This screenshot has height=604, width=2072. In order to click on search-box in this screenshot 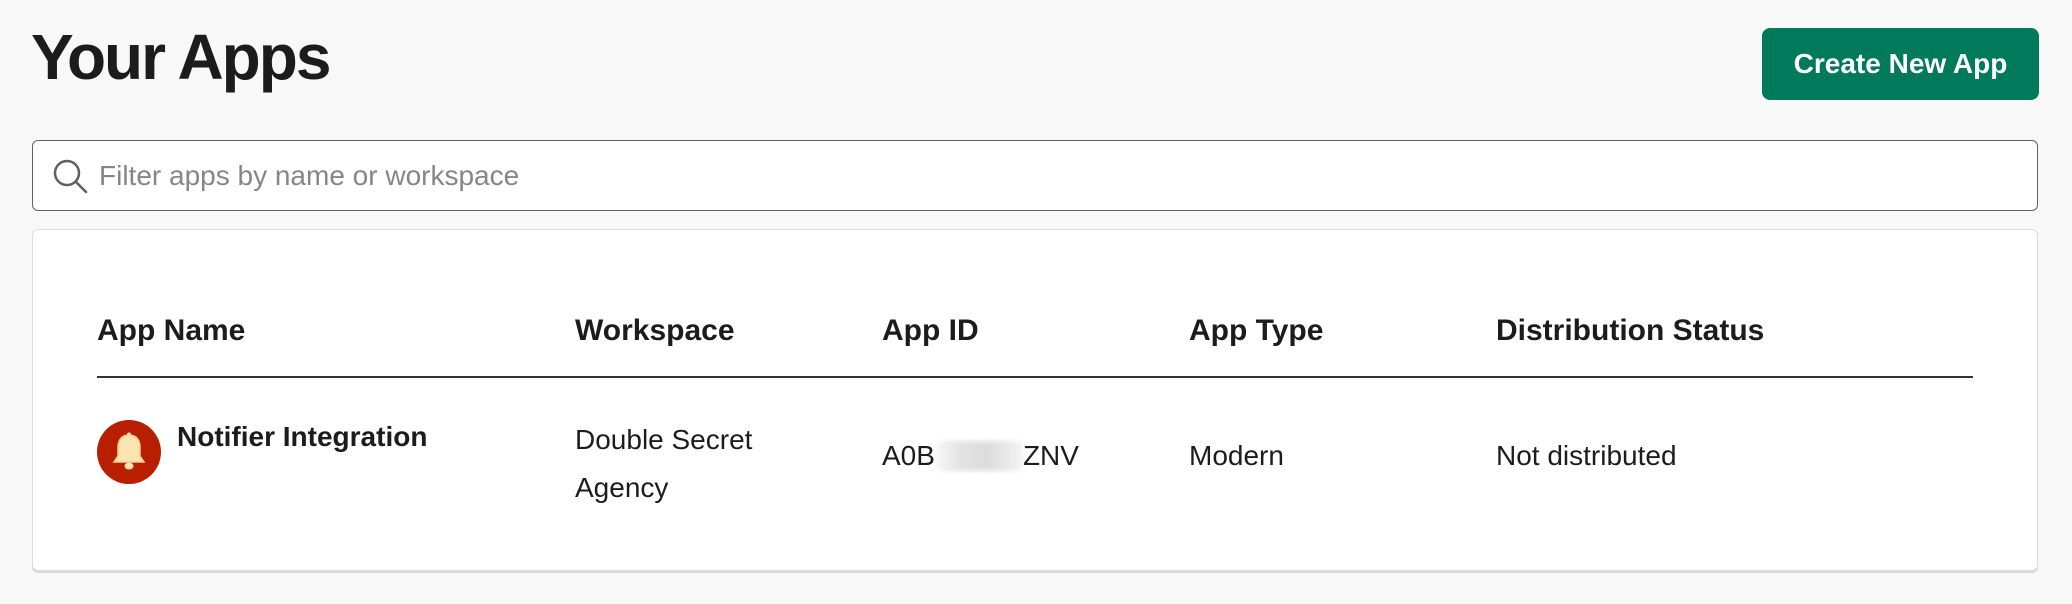, I will do `click(1035, 175)`.